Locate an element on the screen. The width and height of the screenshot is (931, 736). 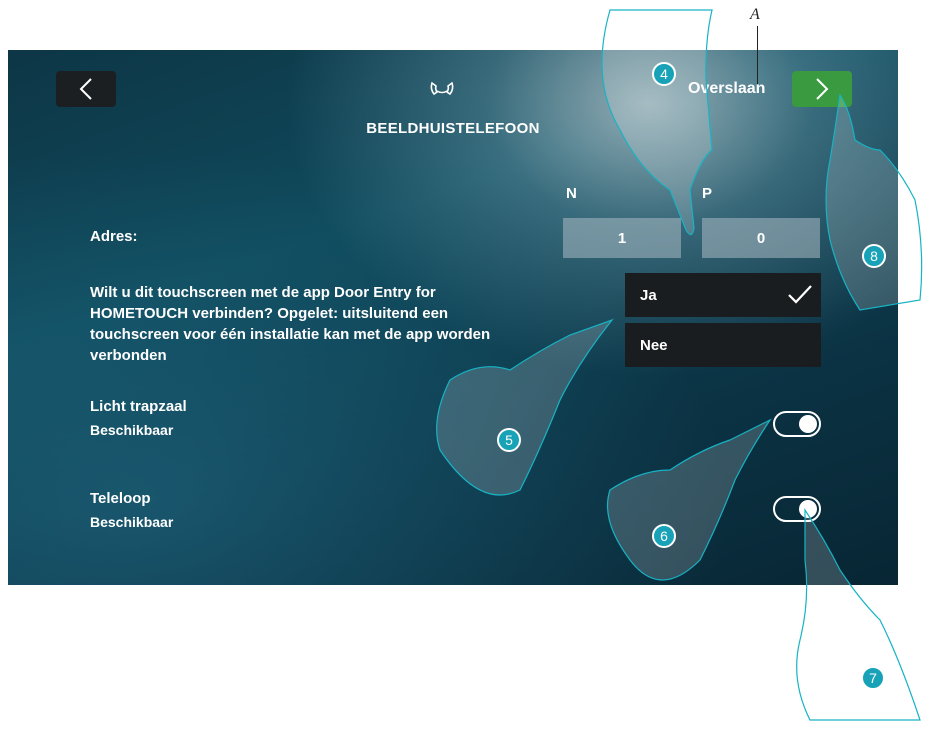
chevron-left-icon is located at coordinates (85, 89).